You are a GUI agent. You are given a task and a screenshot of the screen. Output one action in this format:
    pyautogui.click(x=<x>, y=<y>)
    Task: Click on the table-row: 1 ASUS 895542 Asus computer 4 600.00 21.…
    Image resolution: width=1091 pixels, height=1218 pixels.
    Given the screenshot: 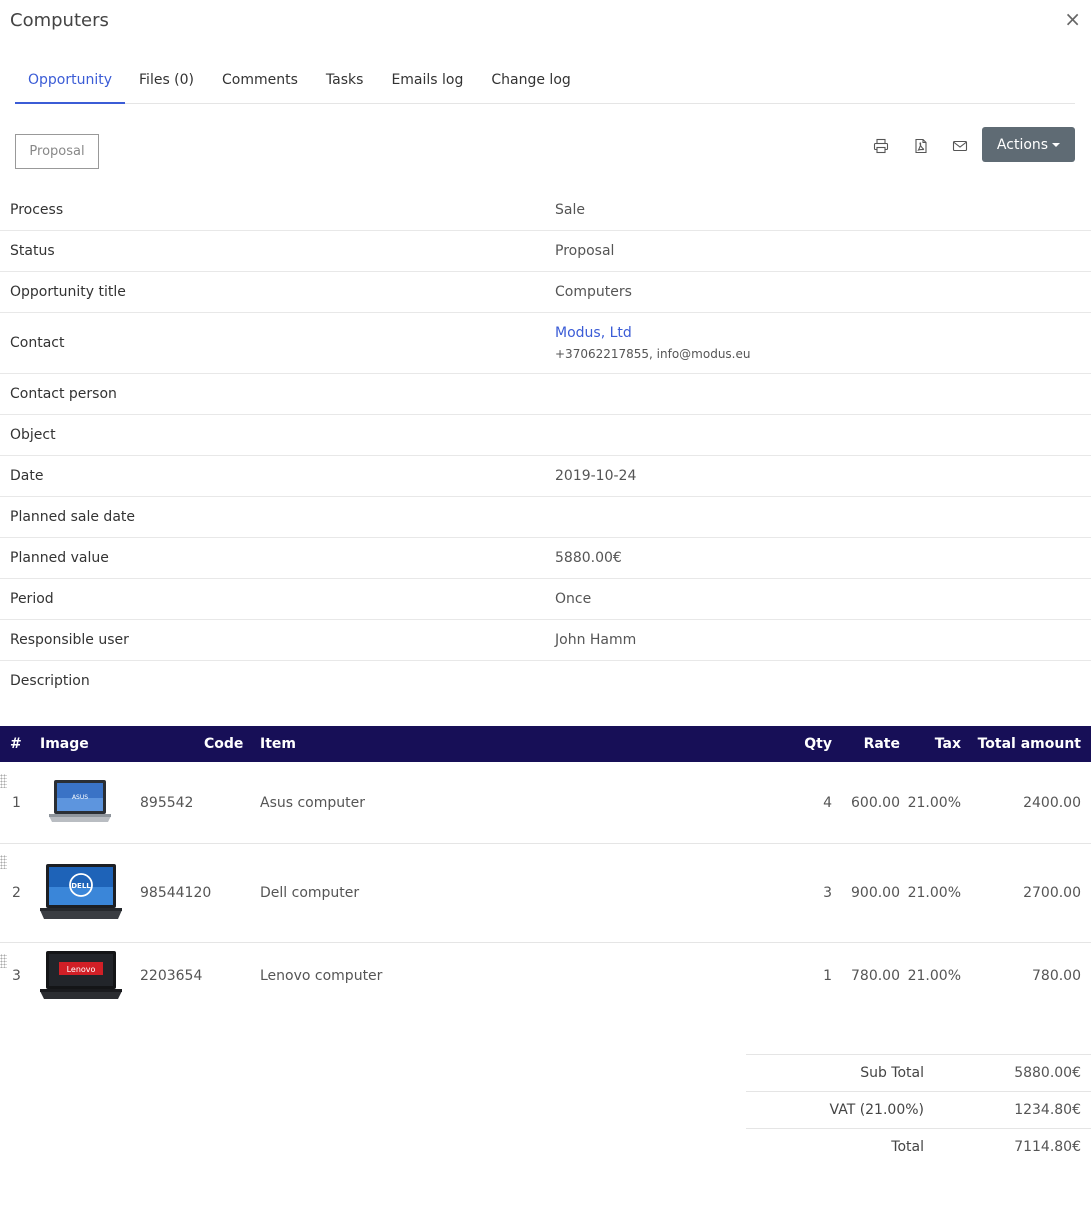 What is the action you would take?
    pyautogui.click(x=545, y=803)
    